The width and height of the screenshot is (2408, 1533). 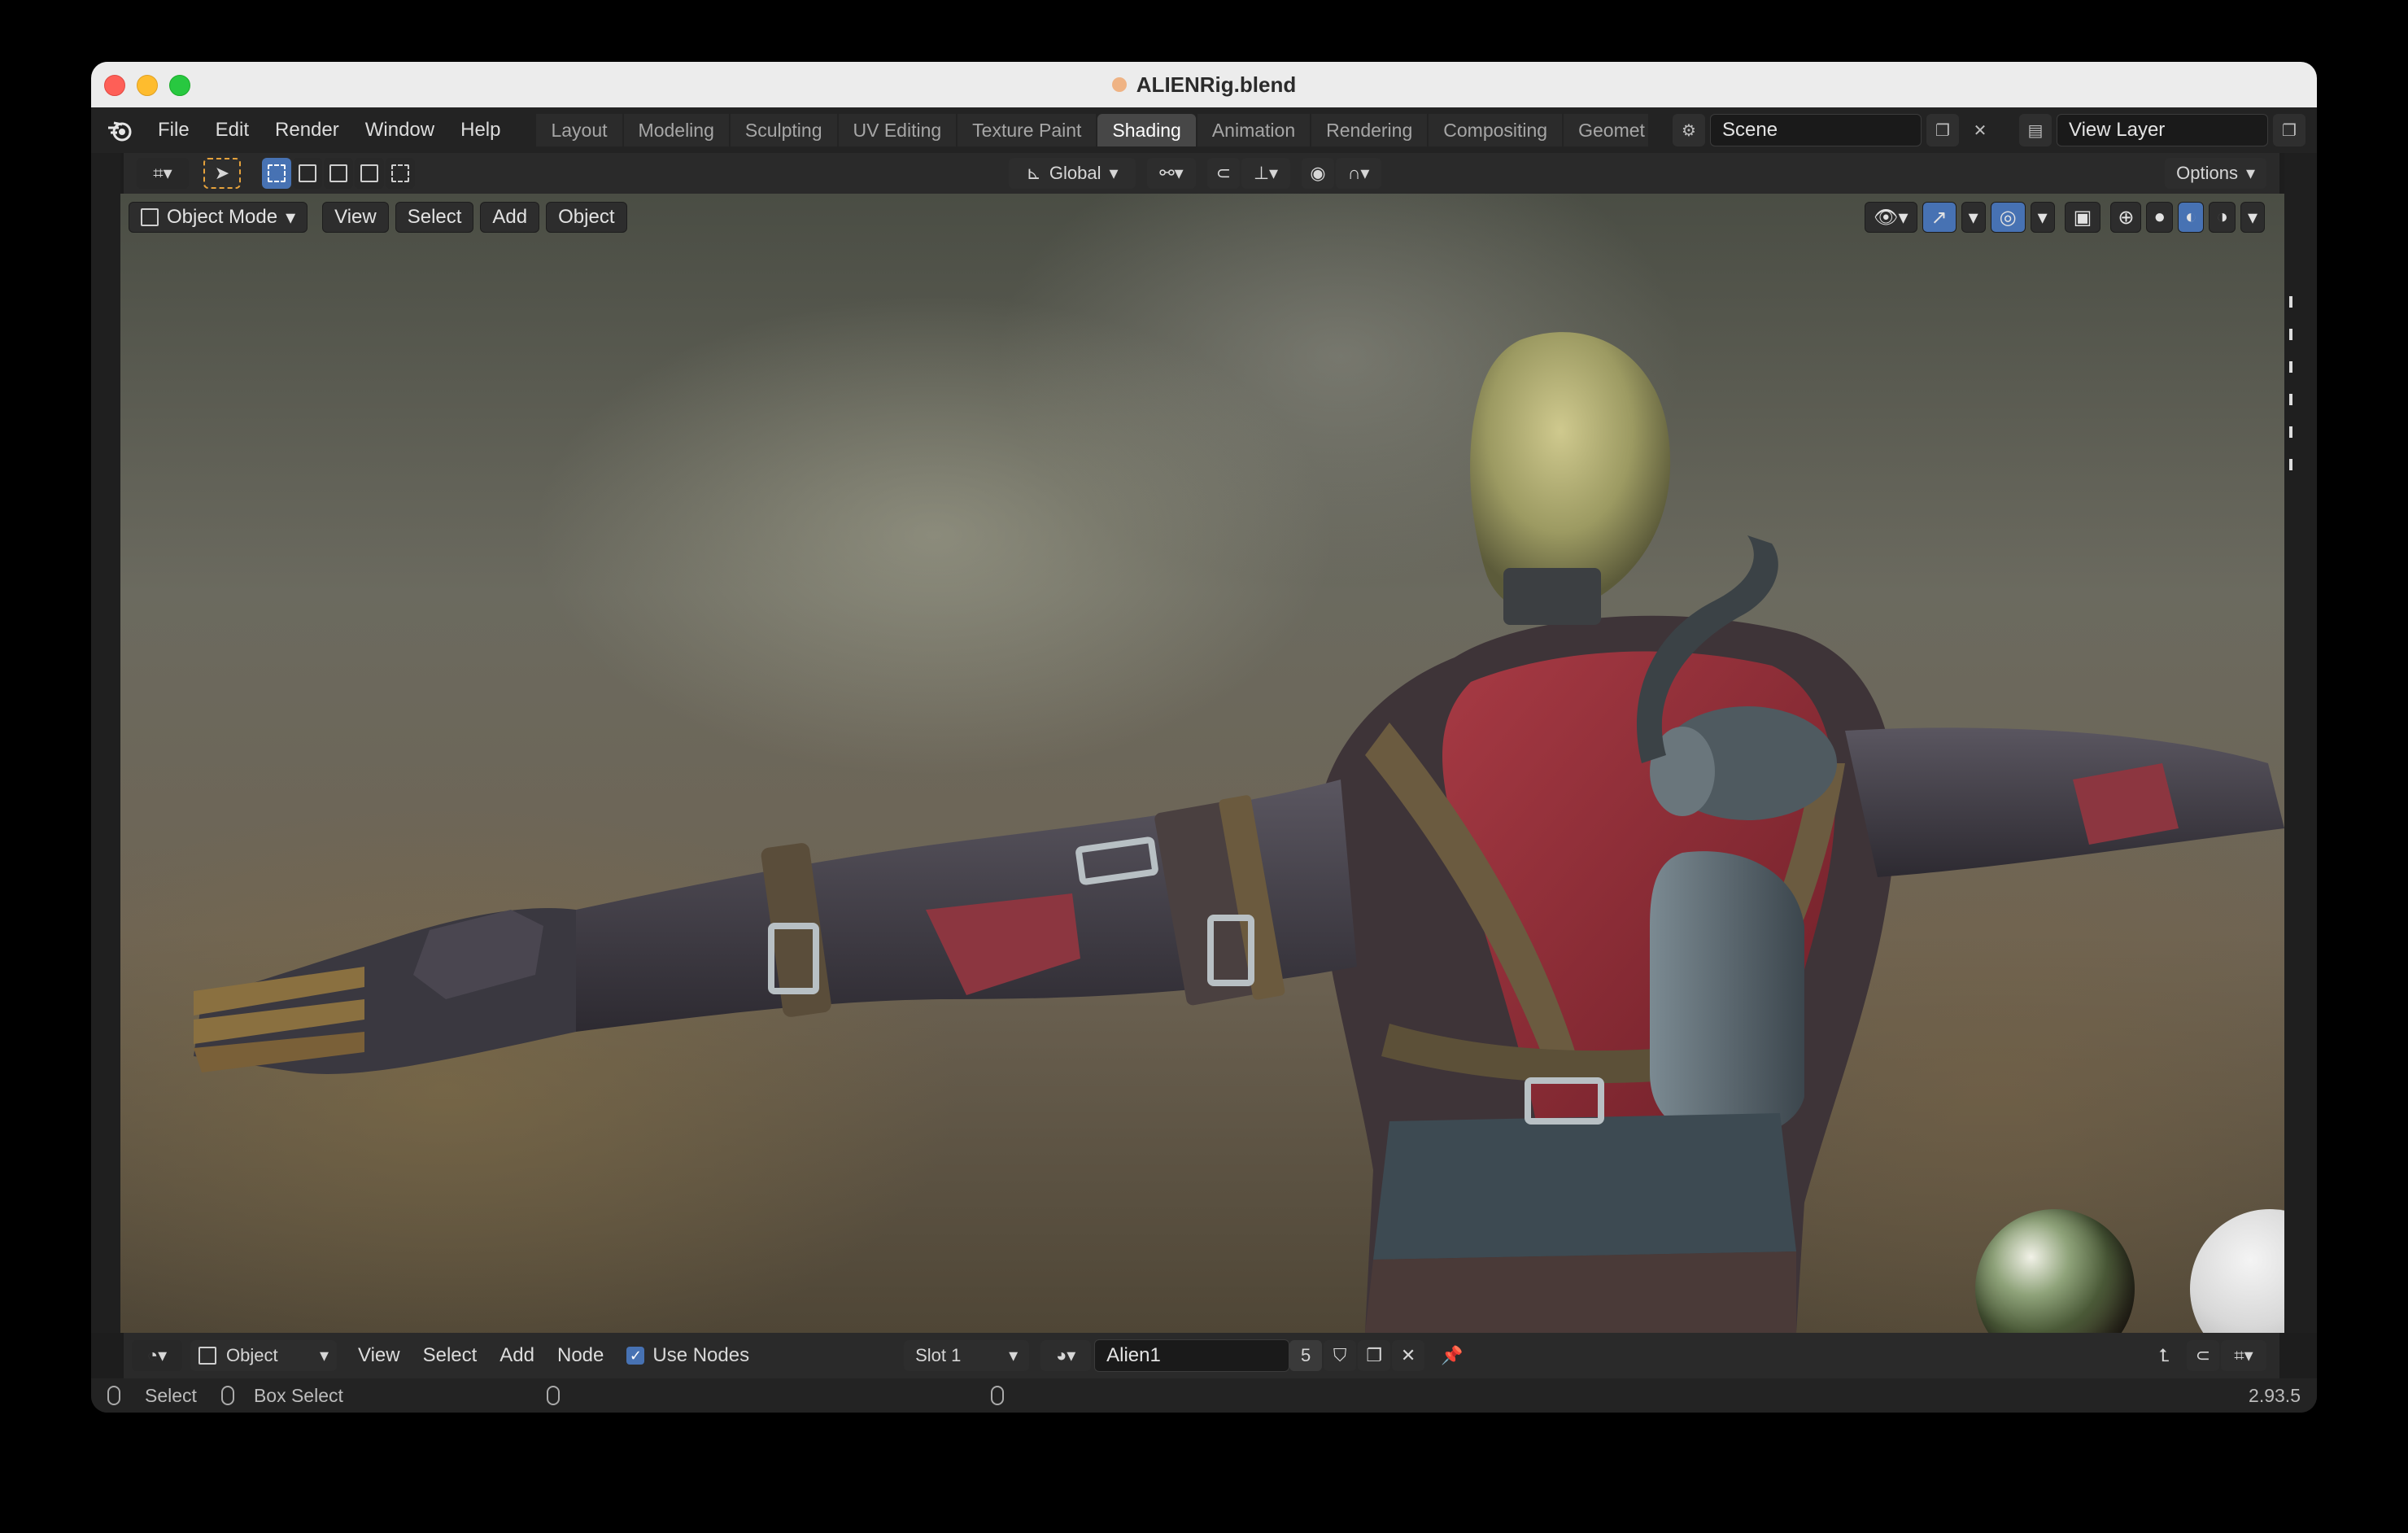 I want to click on material-browse-icon: ◕▾, so click(x=1066, y=1355).